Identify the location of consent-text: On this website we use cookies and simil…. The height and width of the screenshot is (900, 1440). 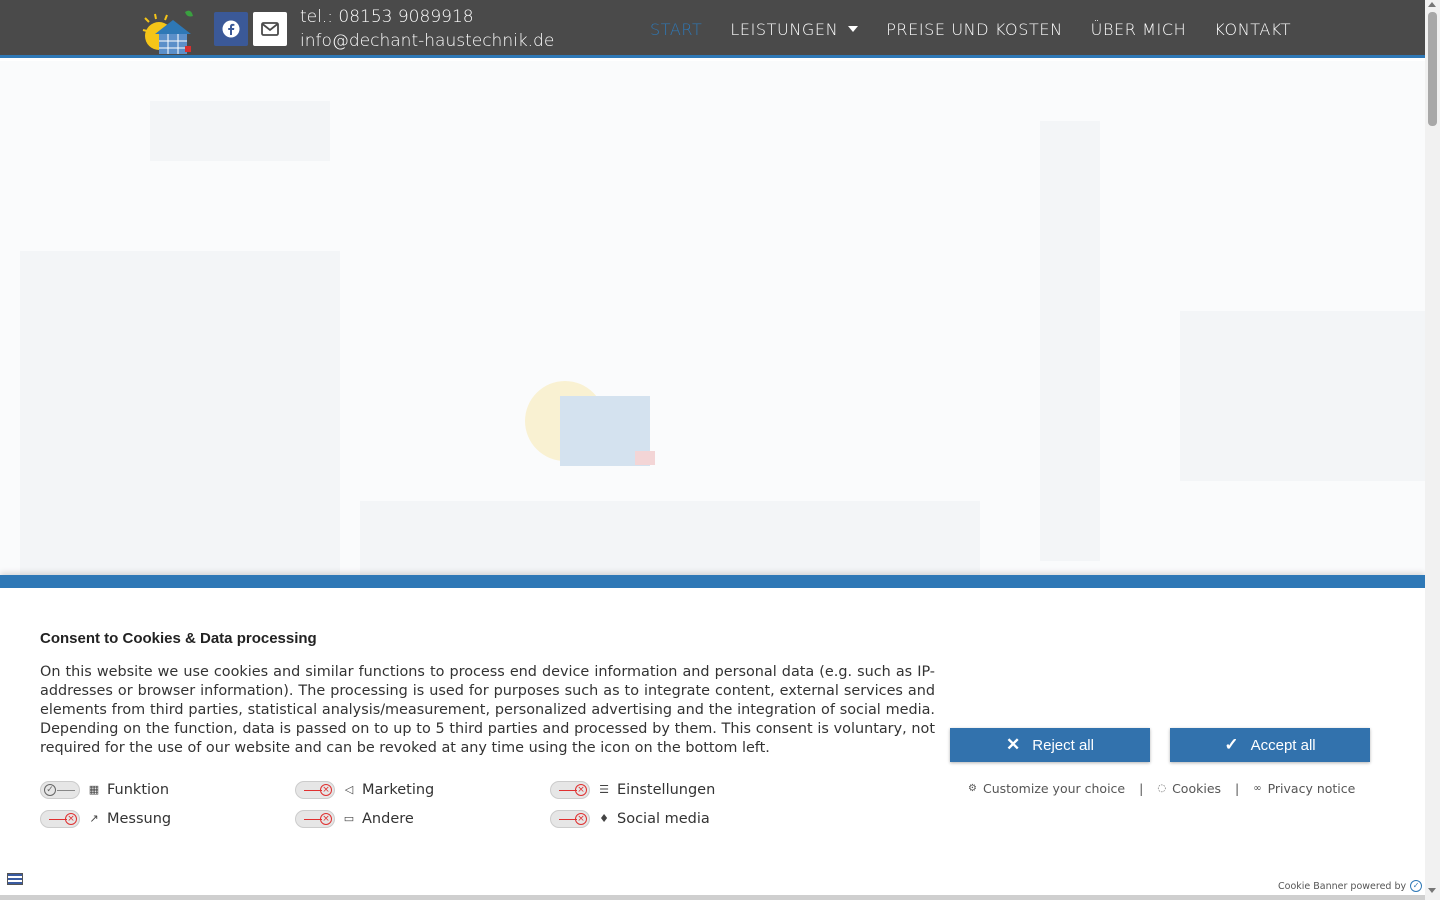
(487, 710).